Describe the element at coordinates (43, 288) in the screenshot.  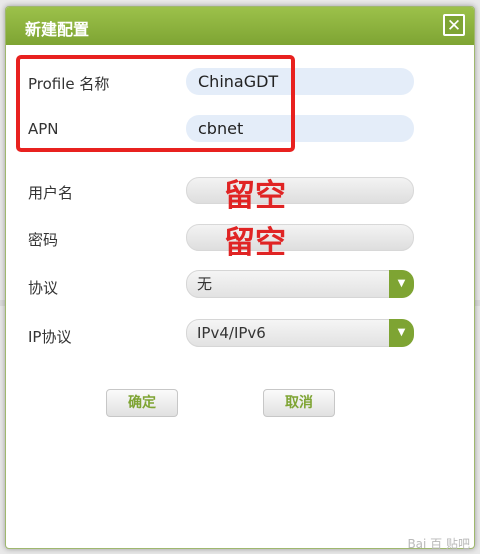
I see `protocol-label: 协议` at that location.